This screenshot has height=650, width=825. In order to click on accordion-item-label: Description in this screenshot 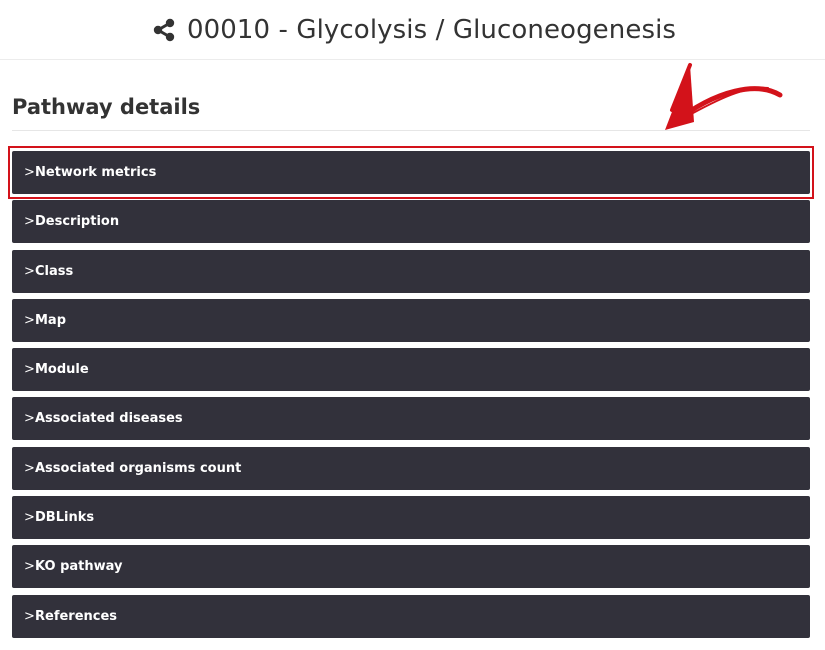, I will do `click(77, 222)`.